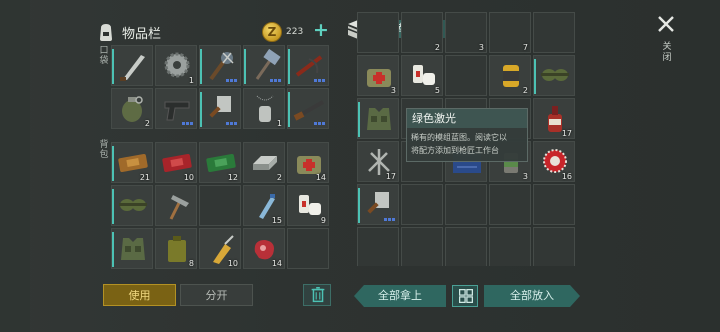 The image size is (720, 332). Describe the element at coordinates (510, 32) in the screenshot. I see `storage-slot: 7` at that location.